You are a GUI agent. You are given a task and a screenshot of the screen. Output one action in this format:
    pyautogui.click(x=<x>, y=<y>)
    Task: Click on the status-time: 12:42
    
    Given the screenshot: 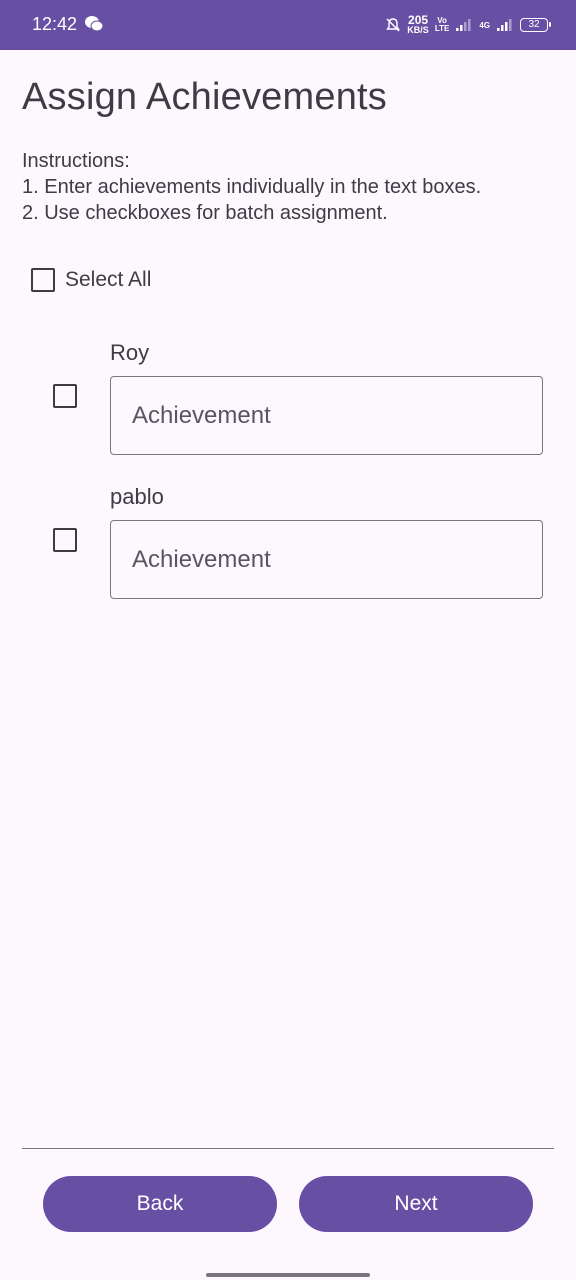 What is the action you would take?
    pyautogui.click(x=55, y=24)
    